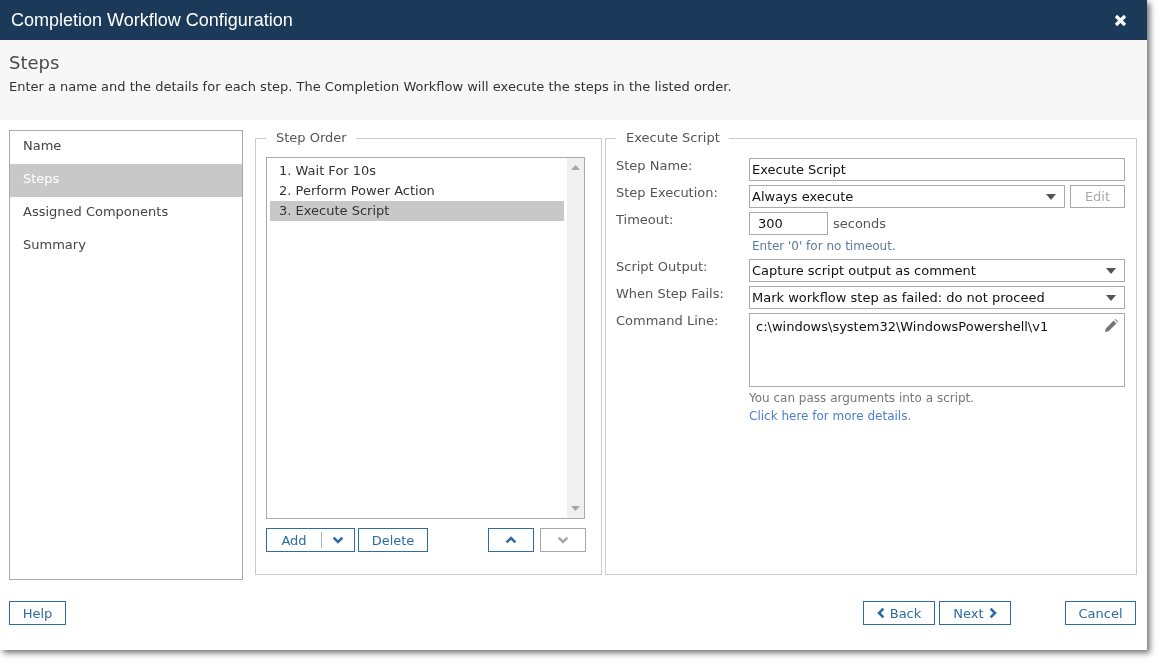 The height and width of the screenshot is (665, 1163). Describe the element at coordinates (645, 220) in the screenshot. I see `field-label: Timeout:` at that location.